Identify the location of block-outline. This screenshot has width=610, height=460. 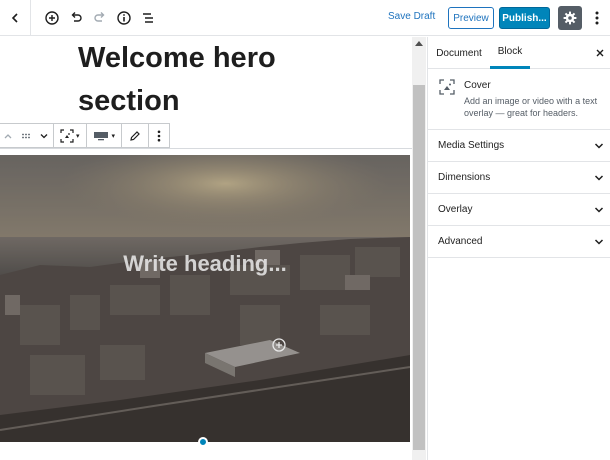
(206, 148).